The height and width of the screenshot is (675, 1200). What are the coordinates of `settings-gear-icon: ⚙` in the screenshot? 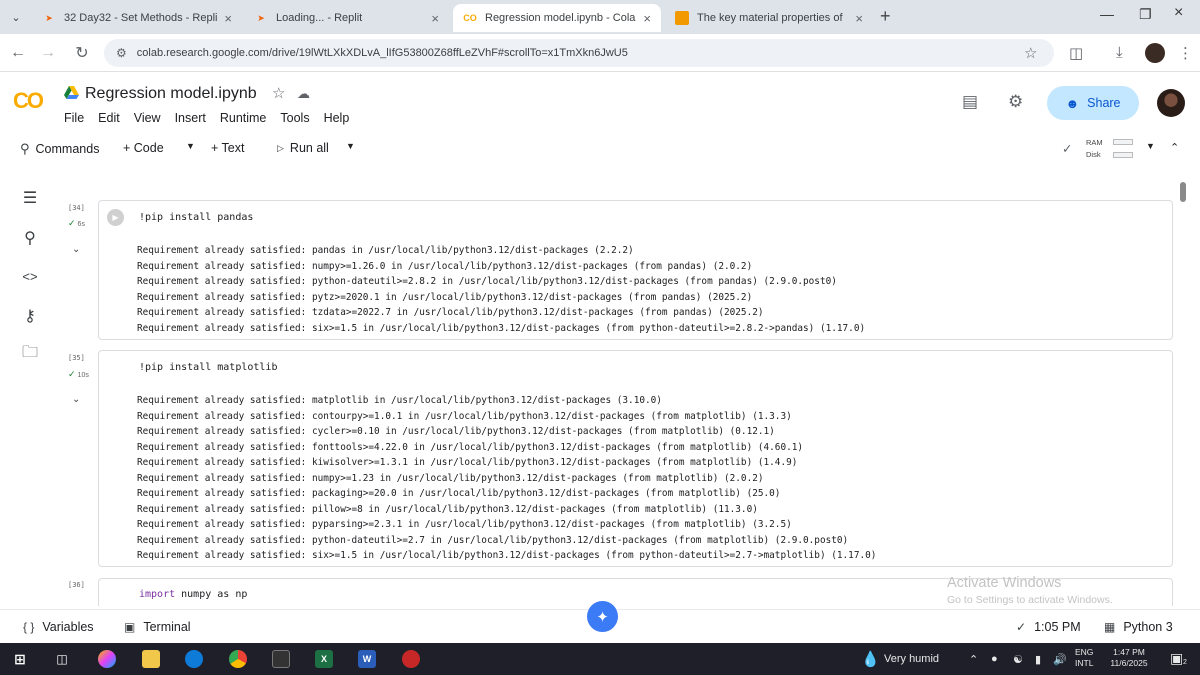 It's located at (1015, 102).